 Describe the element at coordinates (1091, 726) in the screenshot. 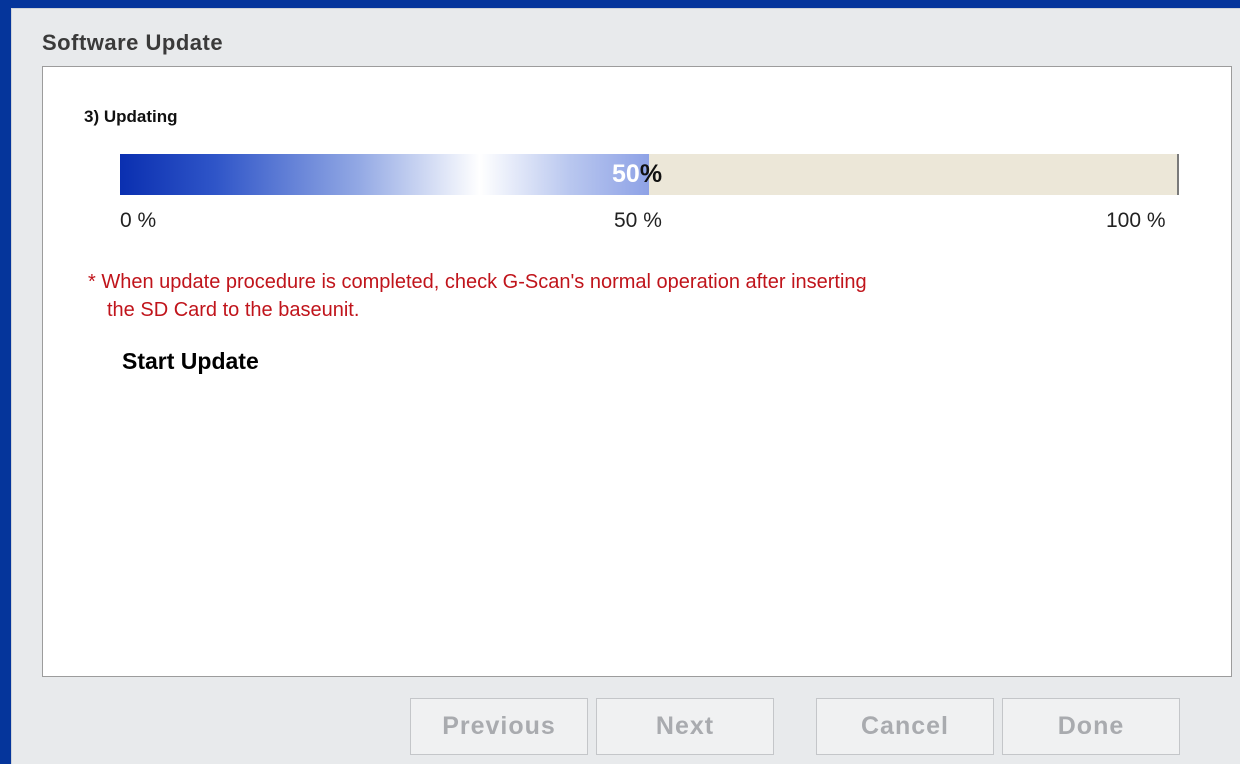

I see `done-button: Done` at that location.